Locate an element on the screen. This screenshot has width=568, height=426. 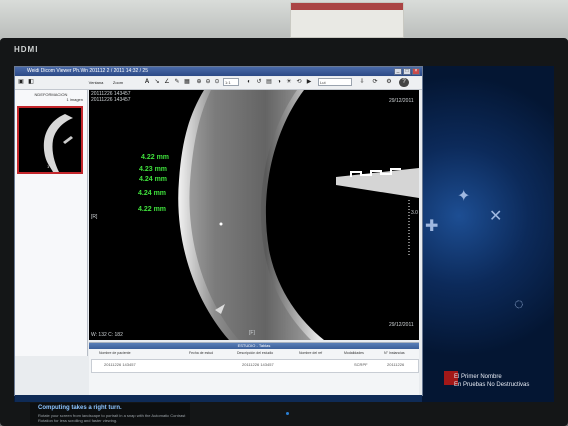
column-header: Nombre del ref is located at coordinates (310, 354).